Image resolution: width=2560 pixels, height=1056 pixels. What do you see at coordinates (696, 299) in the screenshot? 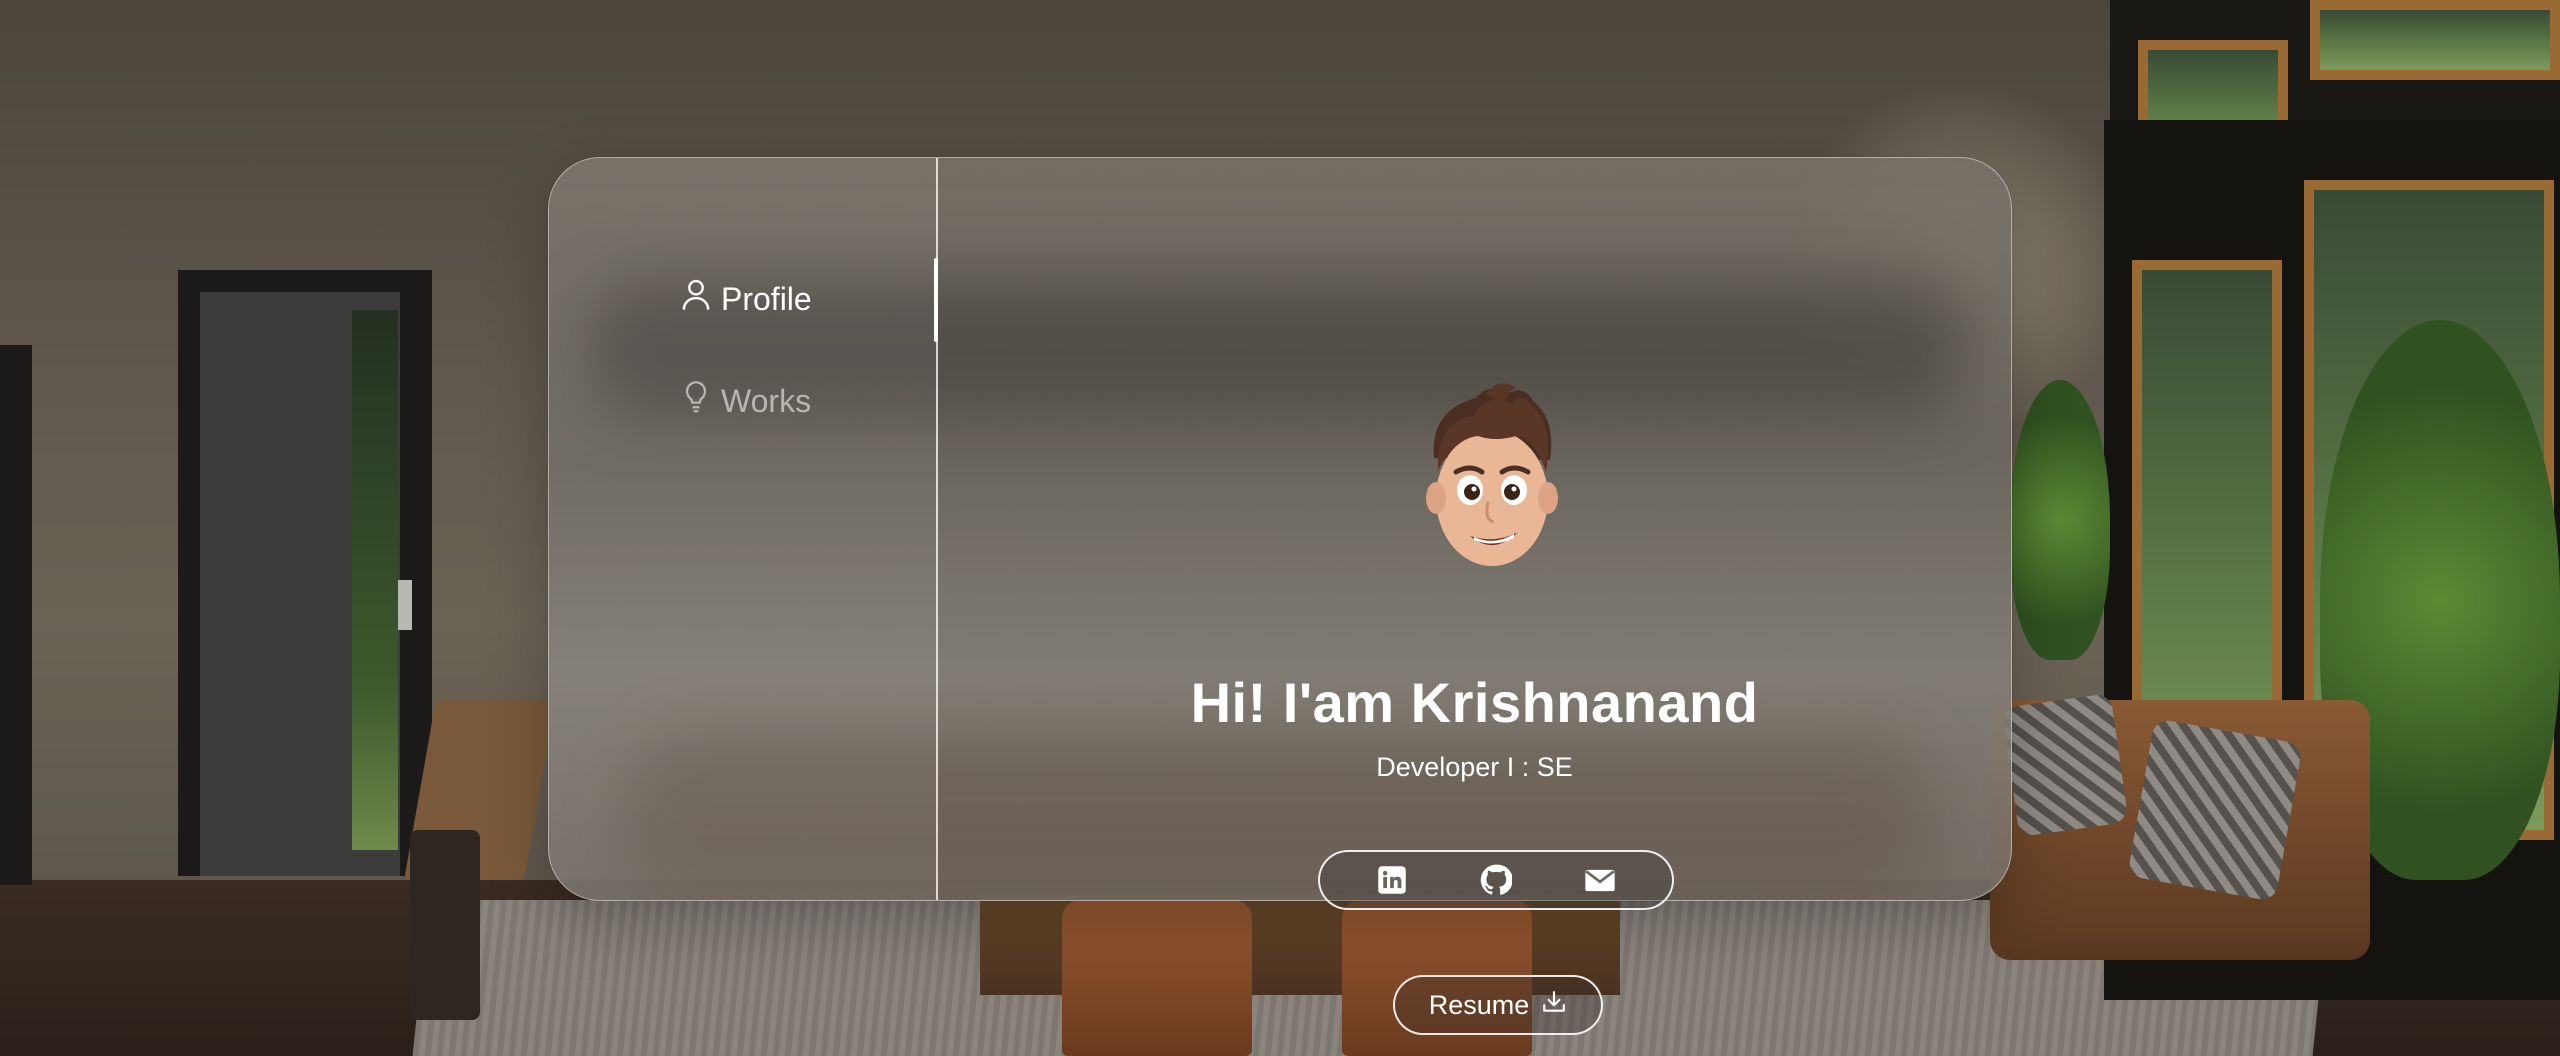
I see `person-icon` at bounding box center [696, 299].